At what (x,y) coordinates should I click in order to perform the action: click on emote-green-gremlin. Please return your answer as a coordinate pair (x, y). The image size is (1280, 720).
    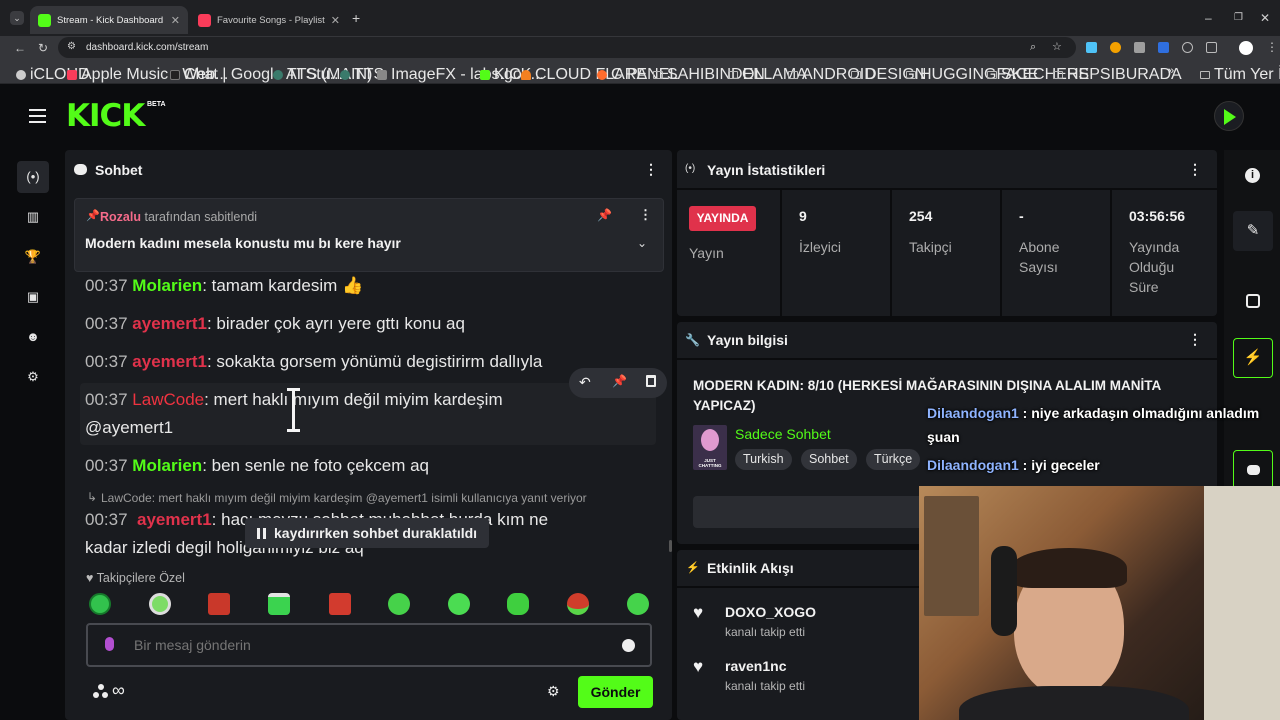
    Looking at the image, I should click on (100, 604).